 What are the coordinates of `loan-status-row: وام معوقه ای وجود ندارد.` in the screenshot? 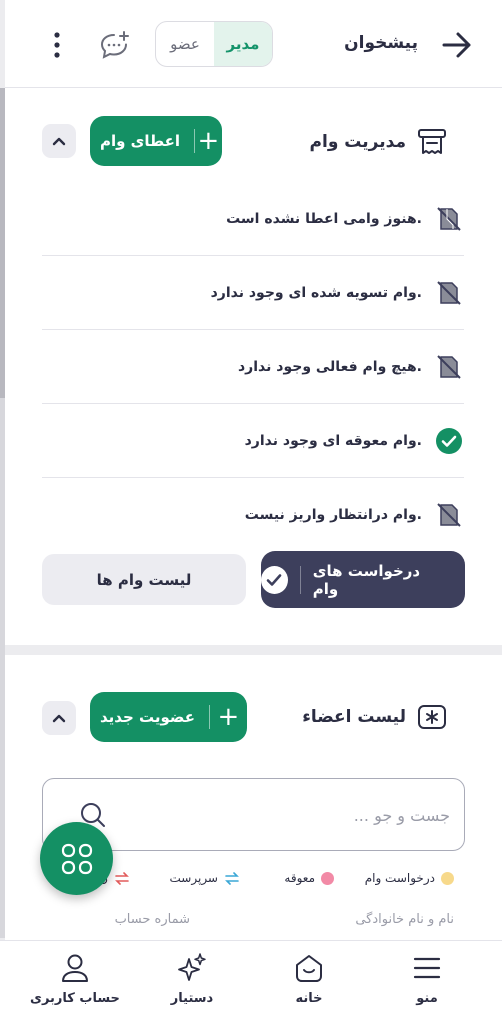 It's located at (253, 441).